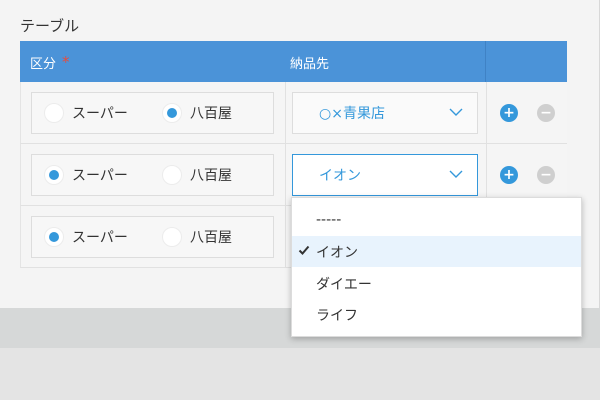  Describe the element at coordinates (329, 219) in the screenshot. I see `dropdown-item-label: -----` at that location.